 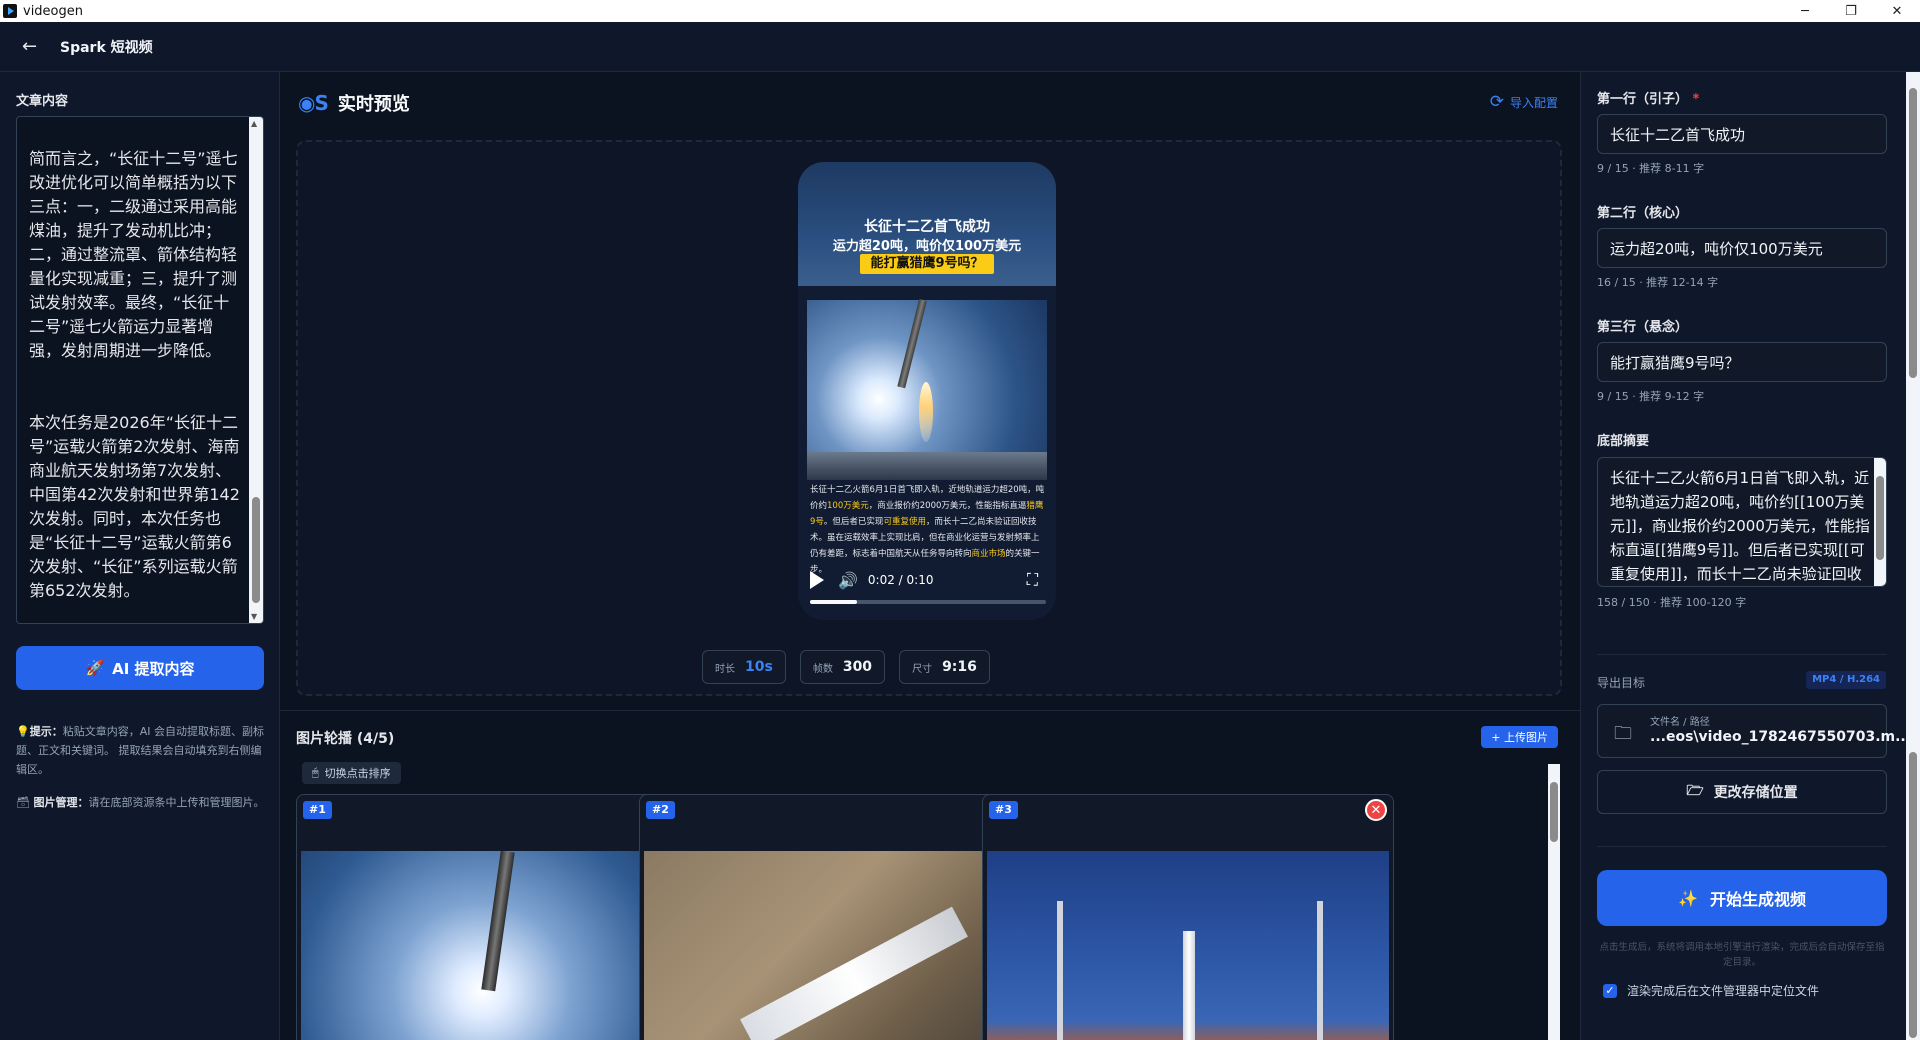 I want to click on line2-label: 第二行（核心）, so click(x=1643, y=213).